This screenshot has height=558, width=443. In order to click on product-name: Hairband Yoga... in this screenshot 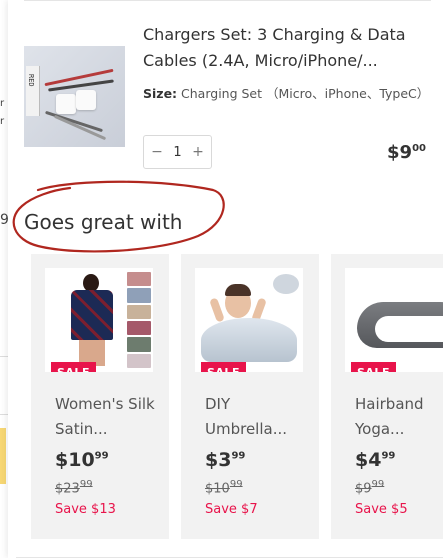, I will do `click(399, 417)`.